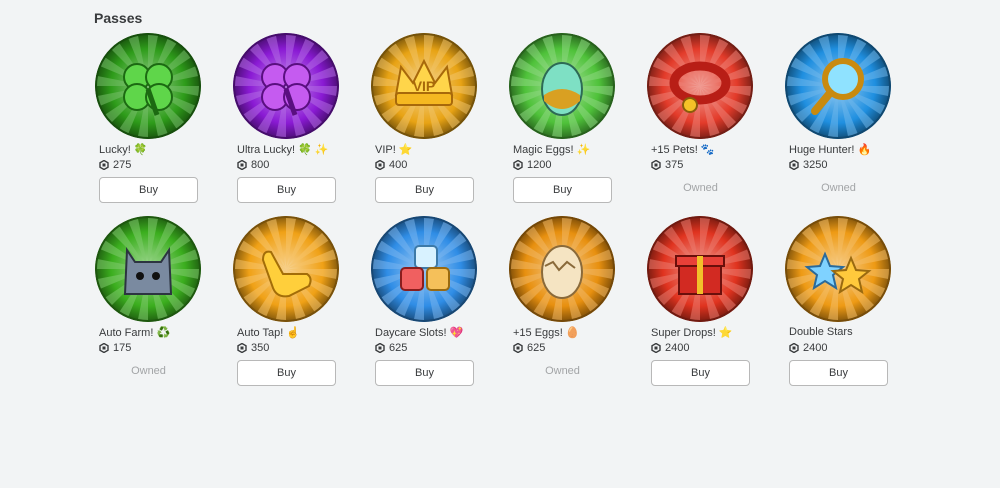  Describe the element at coordinates (286, 86) in the screenshot. I see `purple-clover-icon` at that location.